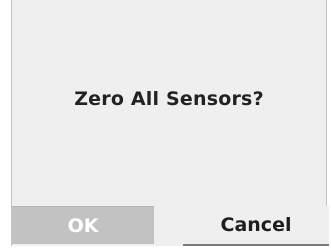 The image size is (331, 250). I want to click on cancel-button: Cancel, so click(256, 226).